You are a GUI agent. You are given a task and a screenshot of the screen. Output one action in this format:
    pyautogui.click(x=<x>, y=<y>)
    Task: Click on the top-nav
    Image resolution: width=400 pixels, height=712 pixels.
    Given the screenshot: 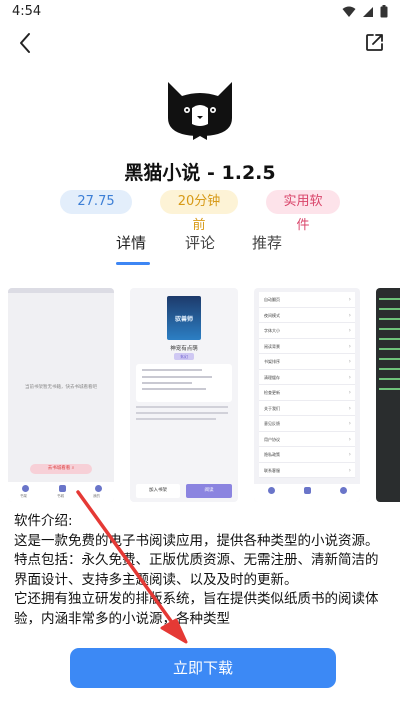 What is the action you would take?
    pyautogui.click(x=200, y=43)
    